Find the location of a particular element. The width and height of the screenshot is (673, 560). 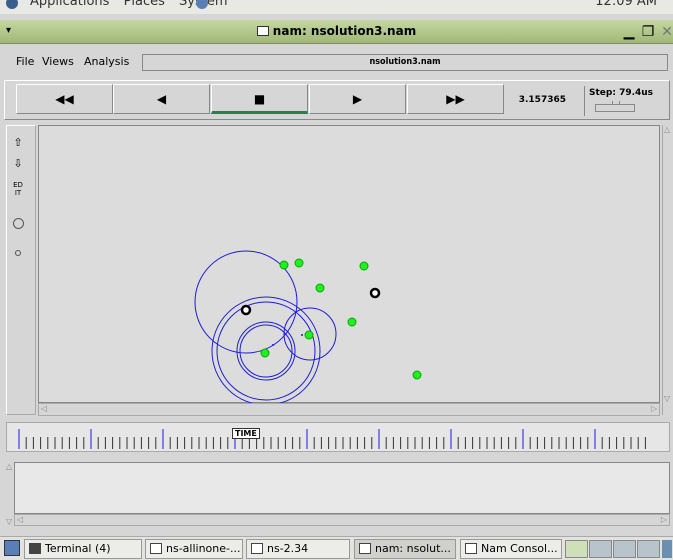

file-menu: File is located at coordinates (25, 61).